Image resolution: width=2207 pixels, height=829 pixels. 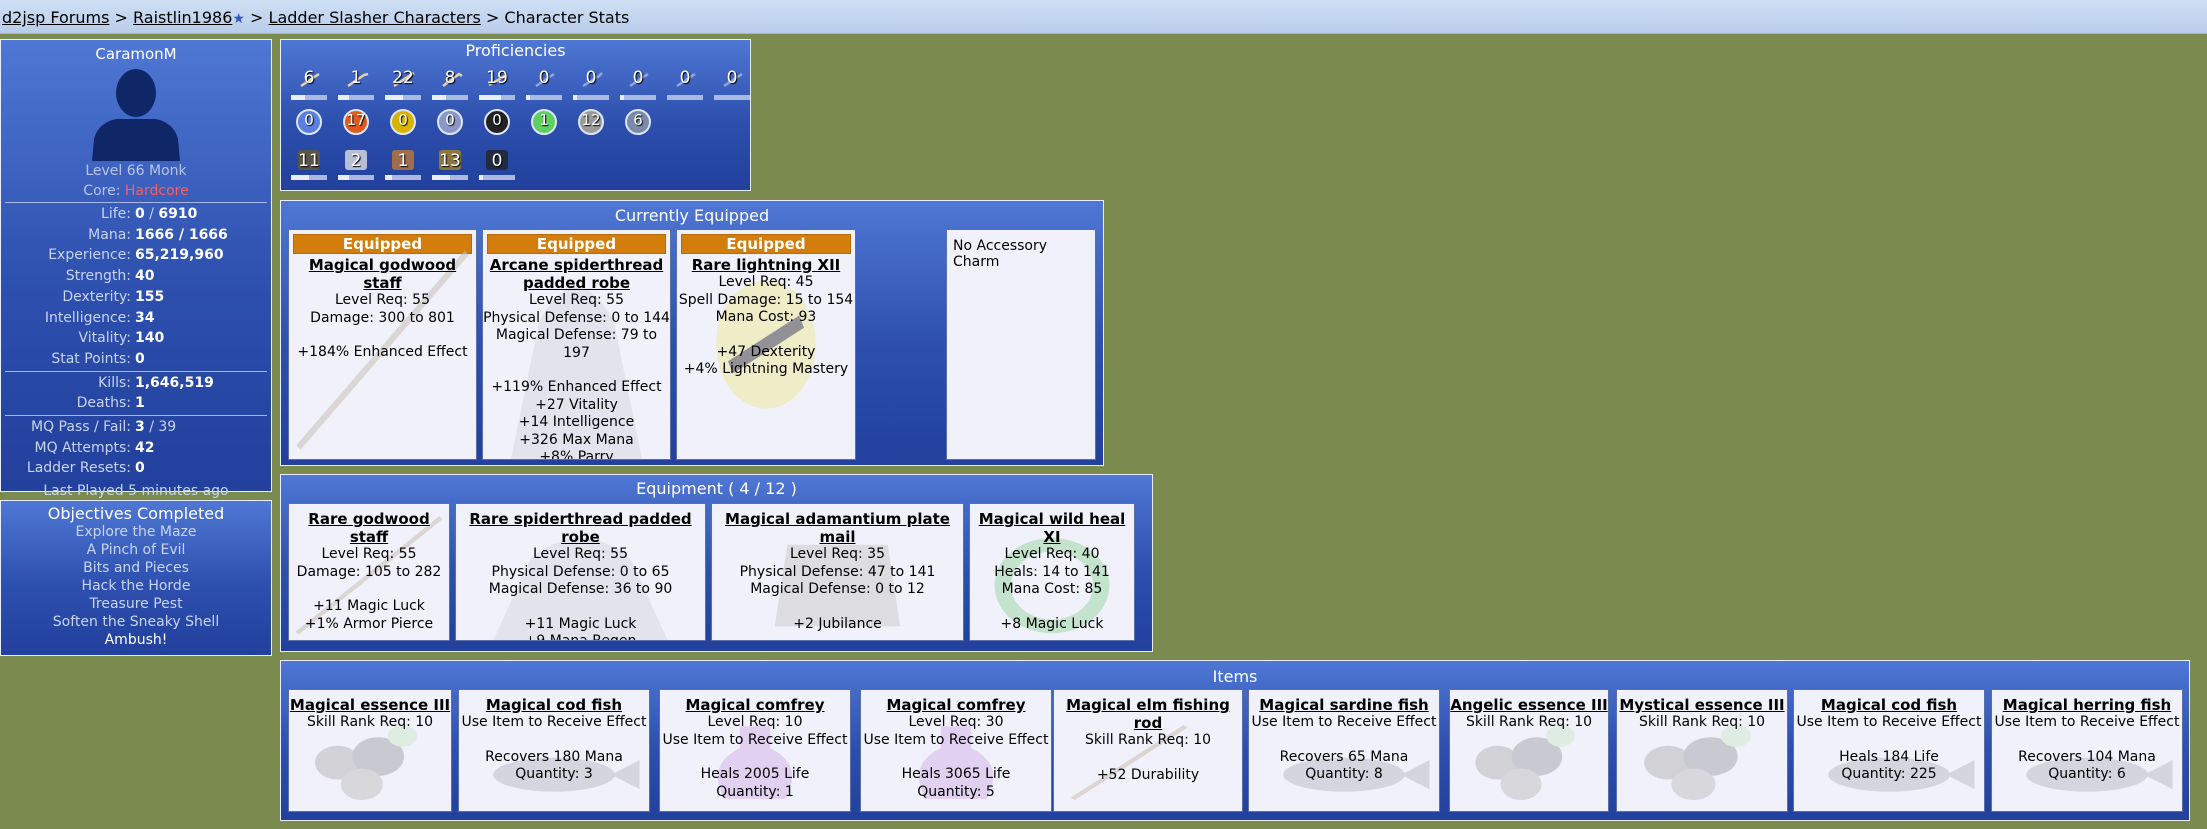 I want to click on stat-deaths: Deaths: 1, so click(x=136, y=403).